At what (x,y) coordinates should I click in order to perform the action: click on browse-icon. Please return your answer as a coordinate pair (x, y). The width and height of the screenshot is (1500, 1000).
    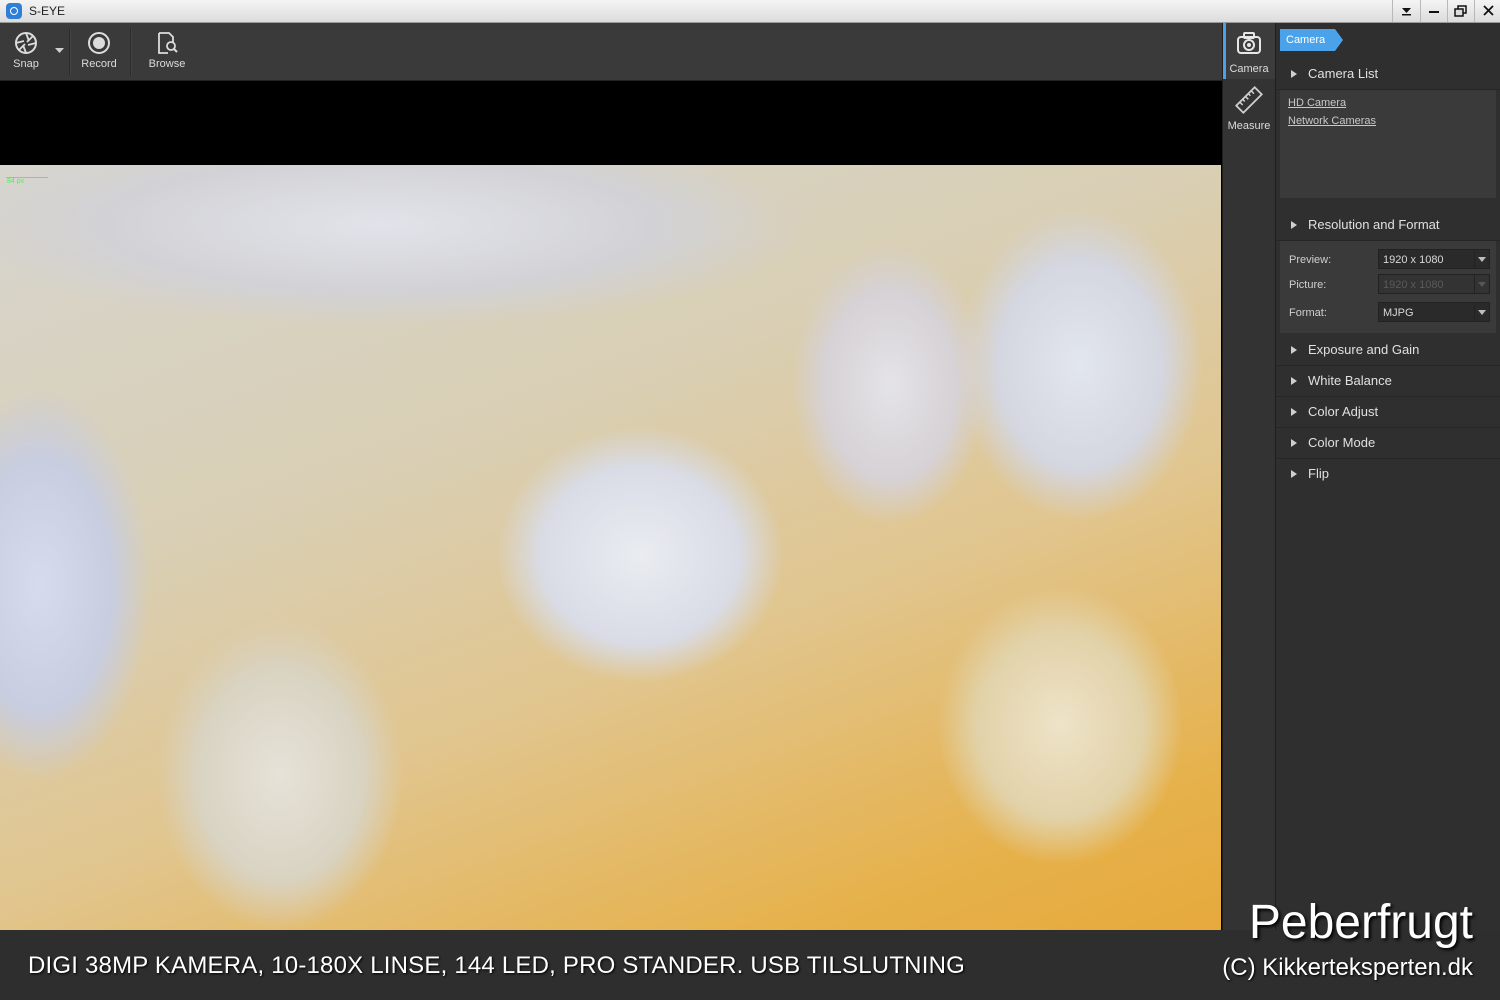
    Looking at the image, I should click on (168, 43).